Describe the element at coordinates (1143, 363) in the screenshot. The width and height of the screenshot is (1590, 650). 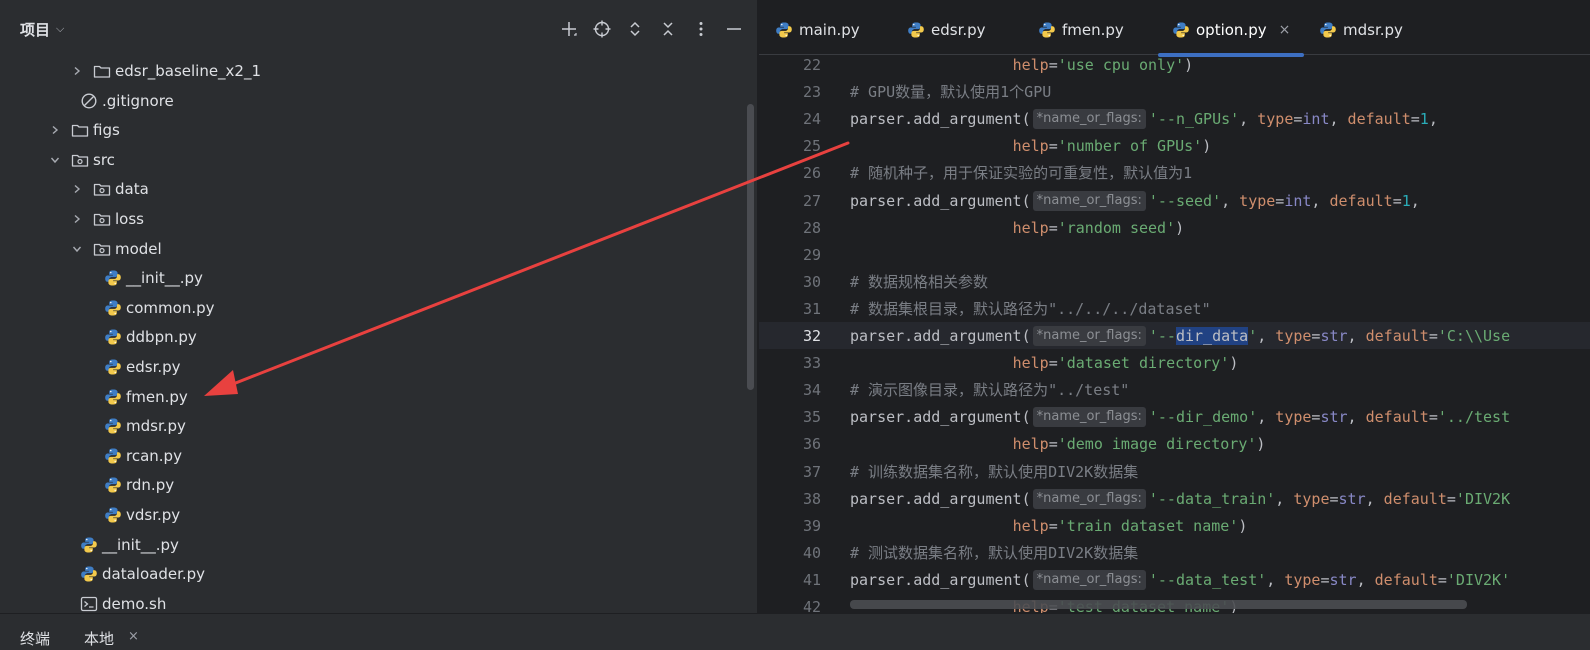
I see `code-token: 'dataset directory'` at that location.